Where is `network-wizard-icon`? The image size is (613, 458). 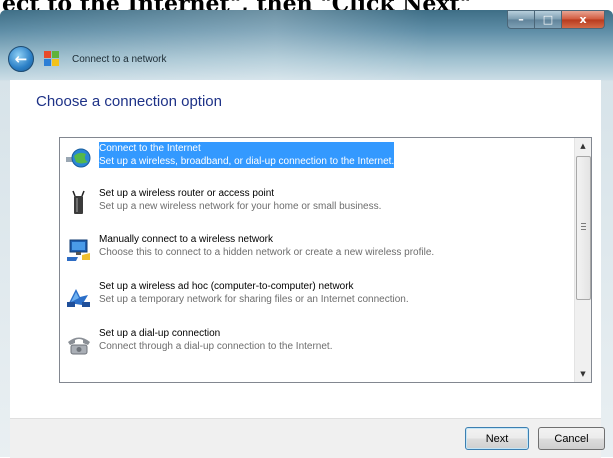 network-wizard-icon is located at coordinates (52, 59).